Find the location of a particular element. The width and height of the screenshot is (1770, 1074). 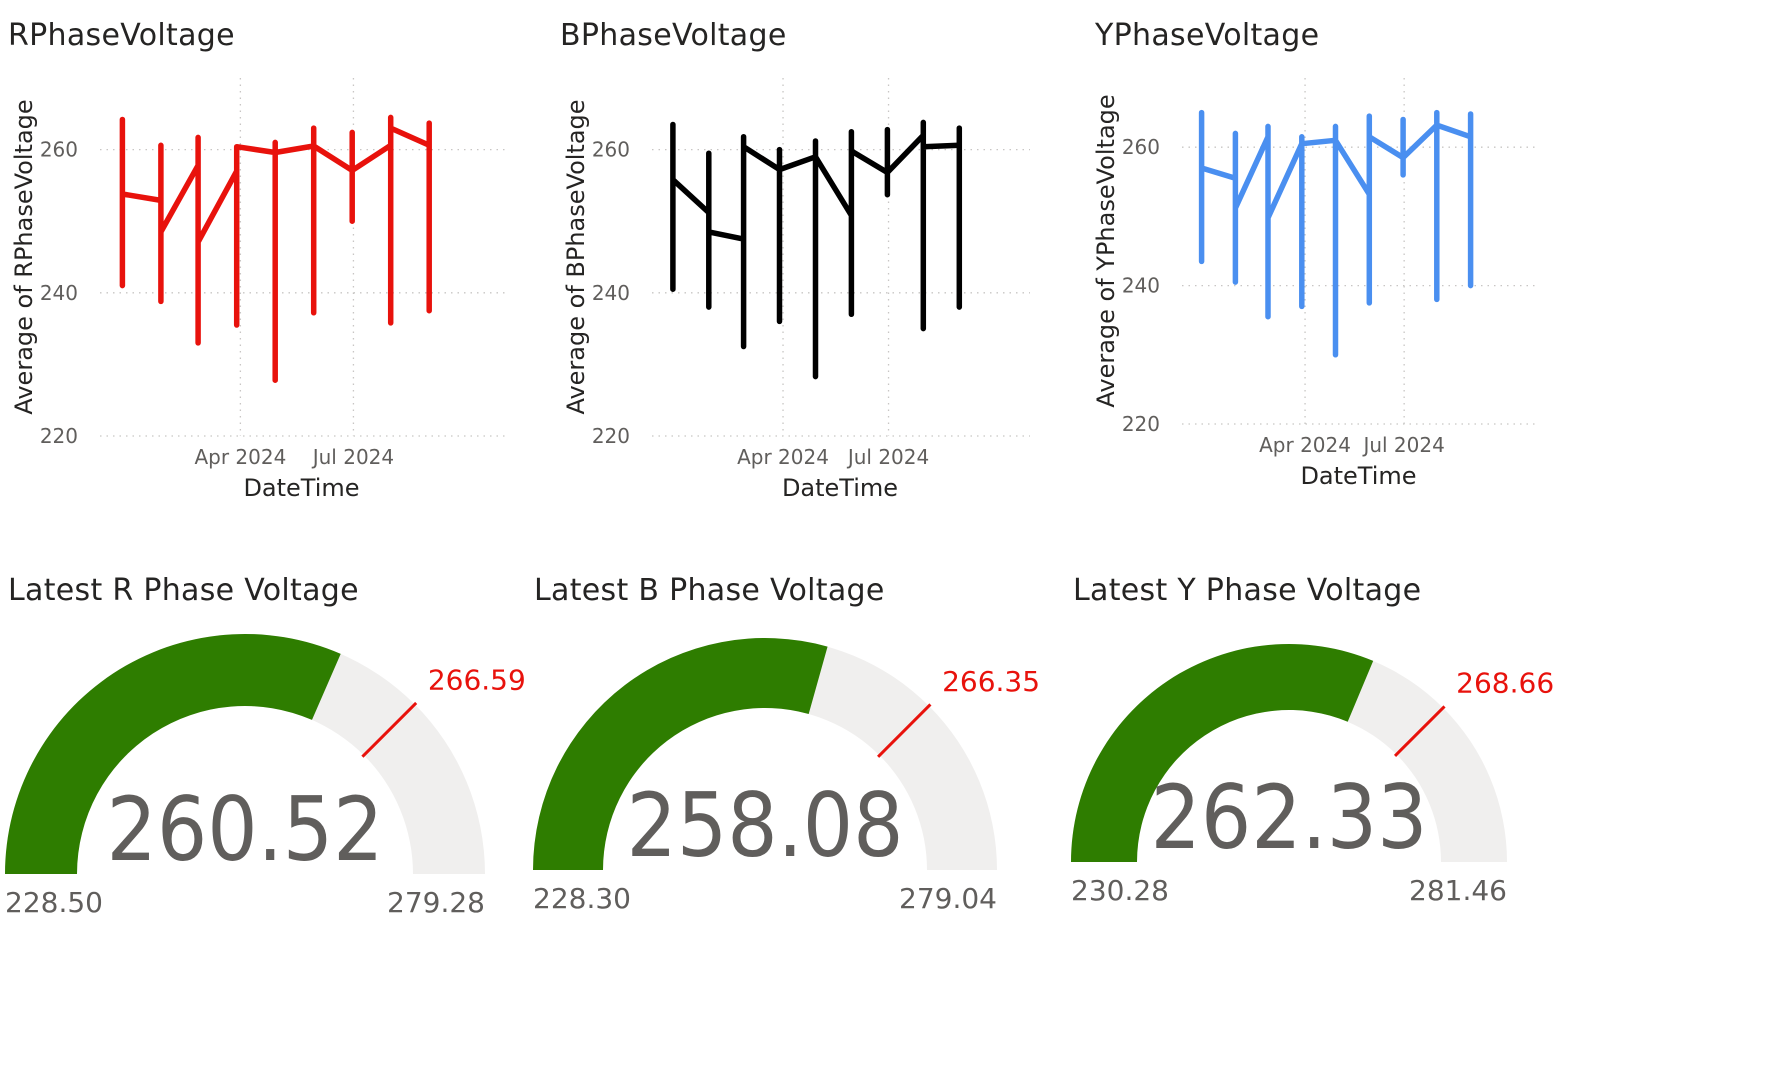

gauge-max-label: 279.04 is located at coordinates (948, 898).